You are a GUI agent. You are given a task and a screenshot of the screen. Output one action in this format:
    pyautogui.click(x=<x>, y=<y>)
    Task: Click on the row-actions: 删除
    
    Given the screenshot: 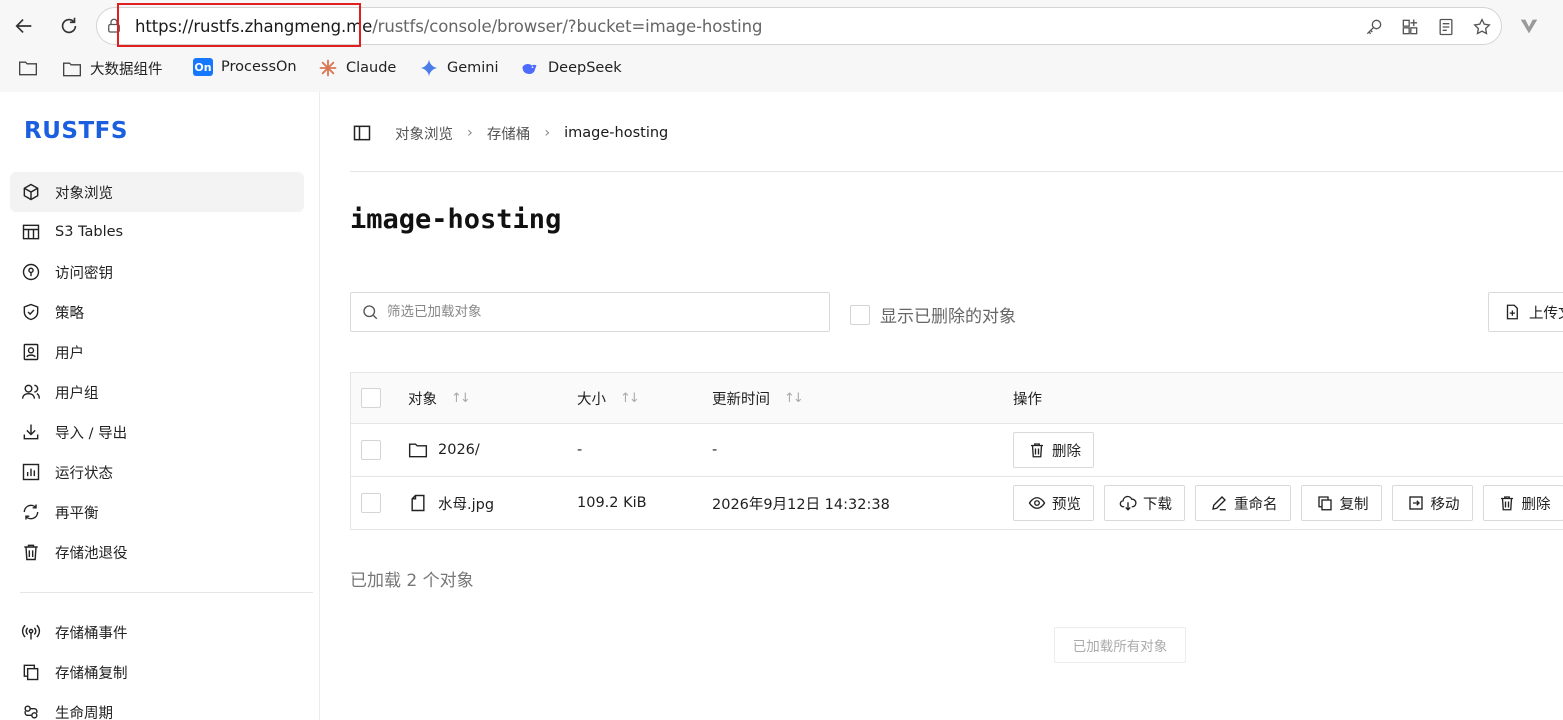 What is the action you would take?
    pyautogui.click(x=1053, y=450)
    